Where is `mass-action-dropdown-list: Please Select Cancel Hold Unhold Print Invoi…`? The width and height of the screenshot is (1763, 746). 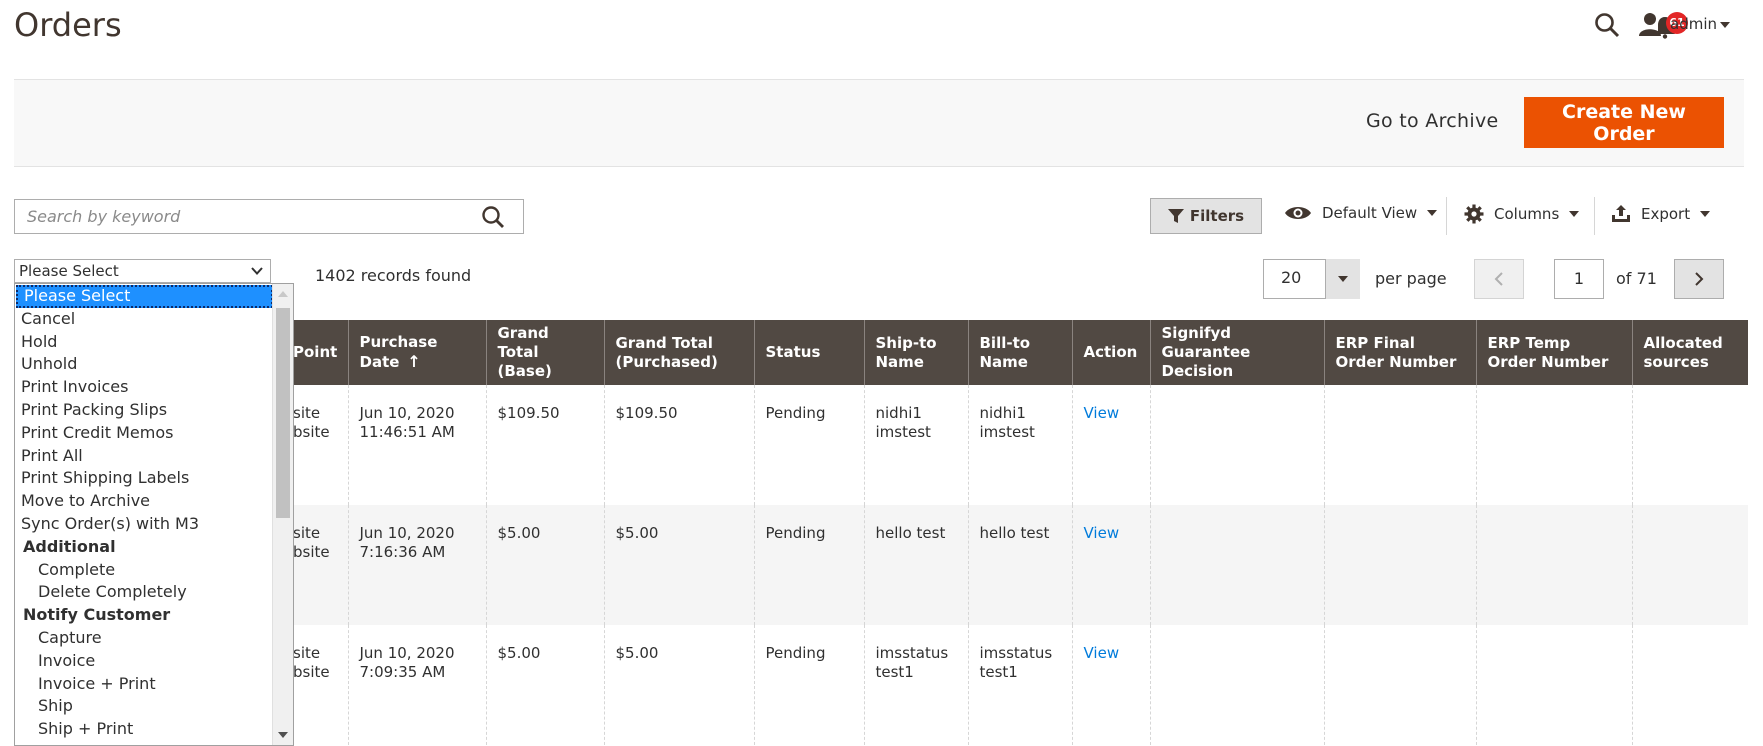 mass-action-dropdown-list: Please Select Cancel Hold Unhold Print Invoi… is located at coordinates (154, 514).